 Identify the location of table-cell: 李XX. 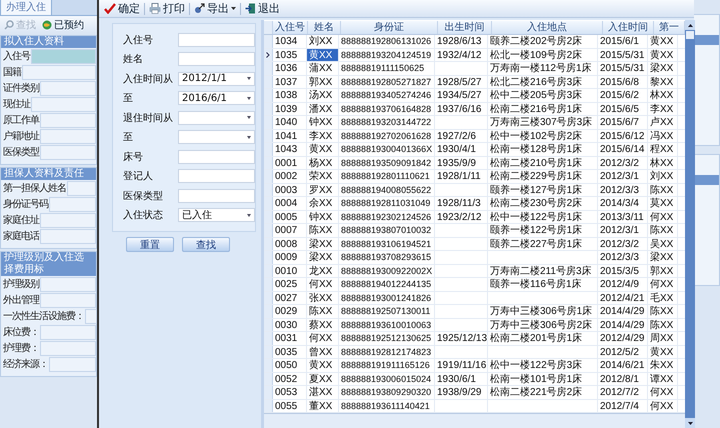
(662, 109).